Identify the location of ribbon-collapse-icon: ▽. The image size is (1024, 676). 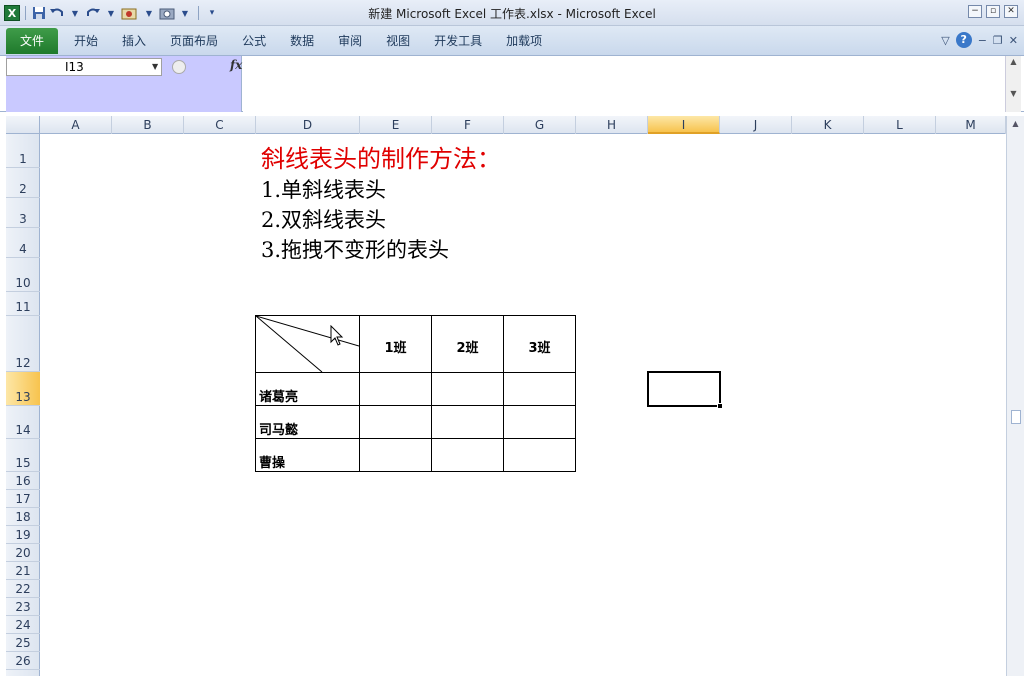
(945, 40).